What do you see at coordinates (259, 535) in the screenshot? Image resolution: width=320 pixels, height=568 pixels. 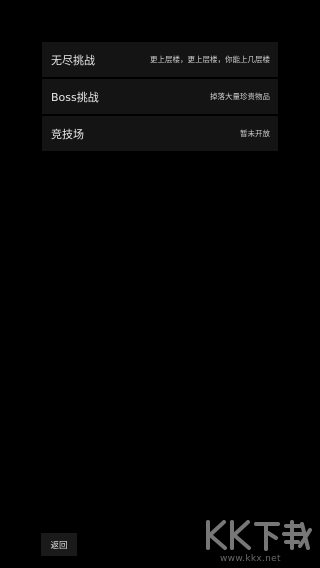 I see `kk-logo-icon` at bounding box center [259, 535].